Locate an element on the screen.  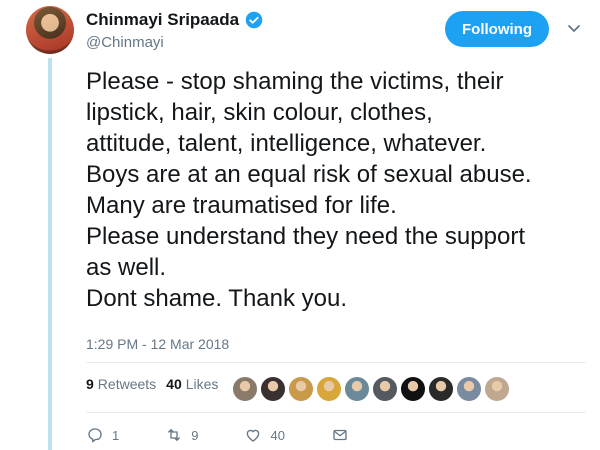
retweets-label: Retweets is located at coordinates (127, 384).